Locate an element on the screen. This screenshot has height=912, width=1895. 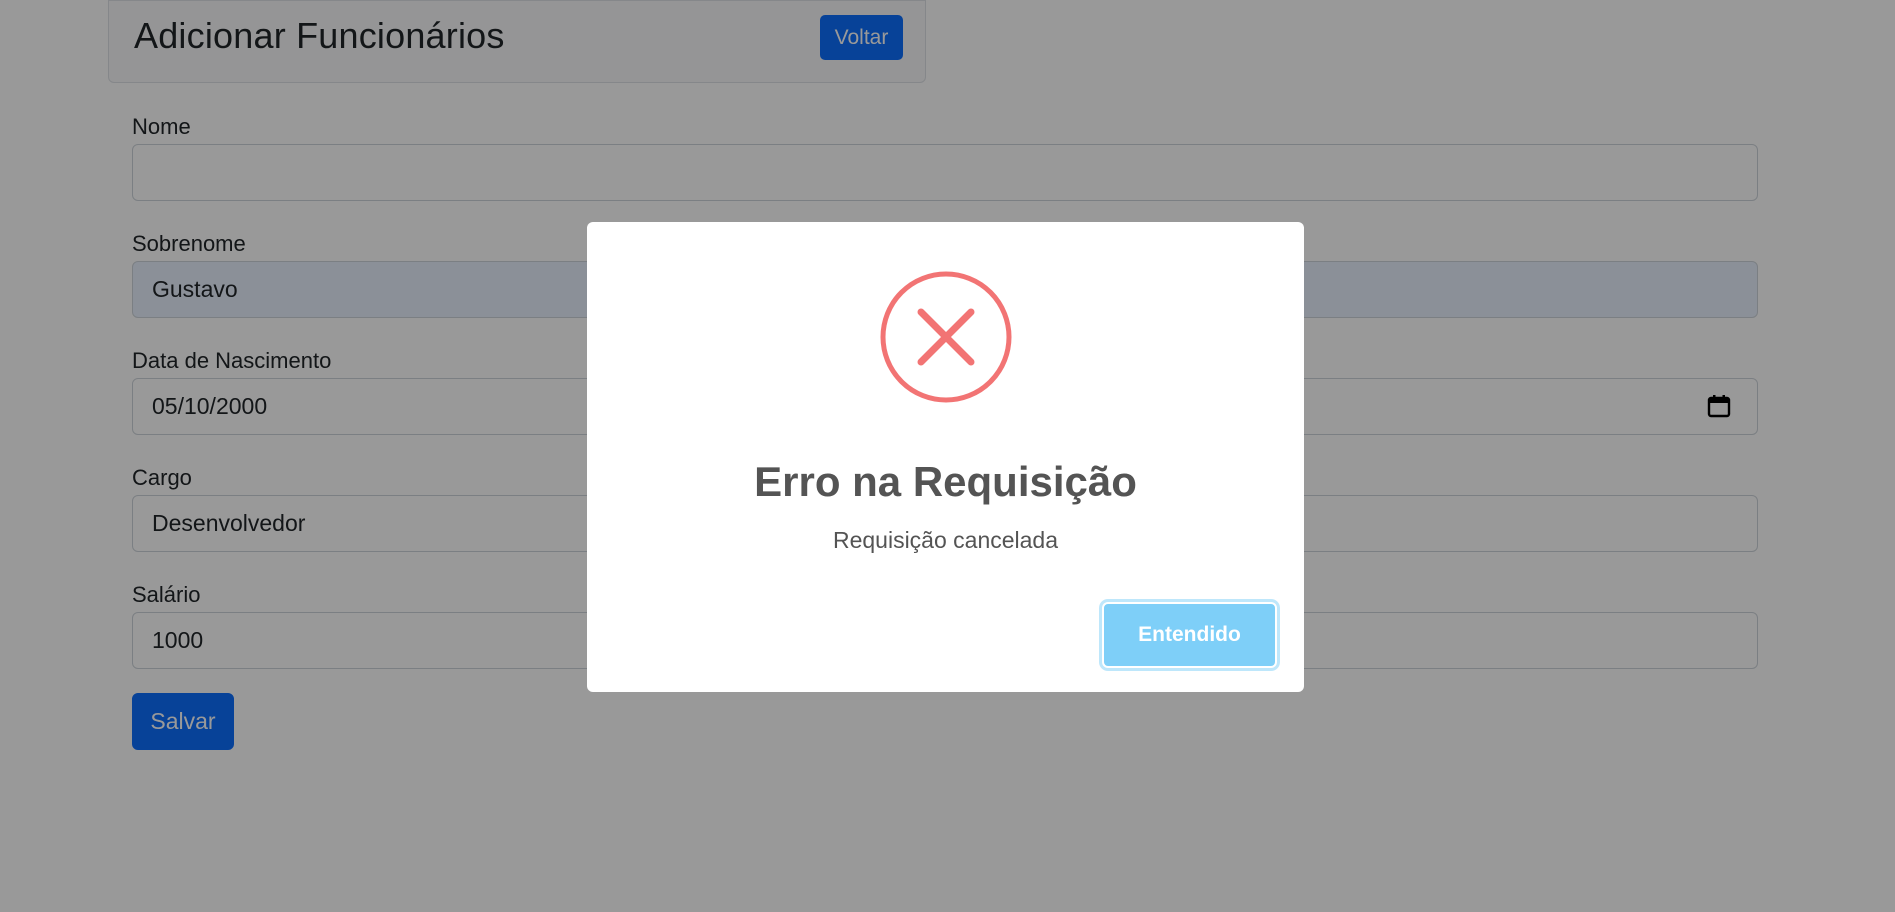
confirm-button: Entendido is located at coordinates (1189, 635).